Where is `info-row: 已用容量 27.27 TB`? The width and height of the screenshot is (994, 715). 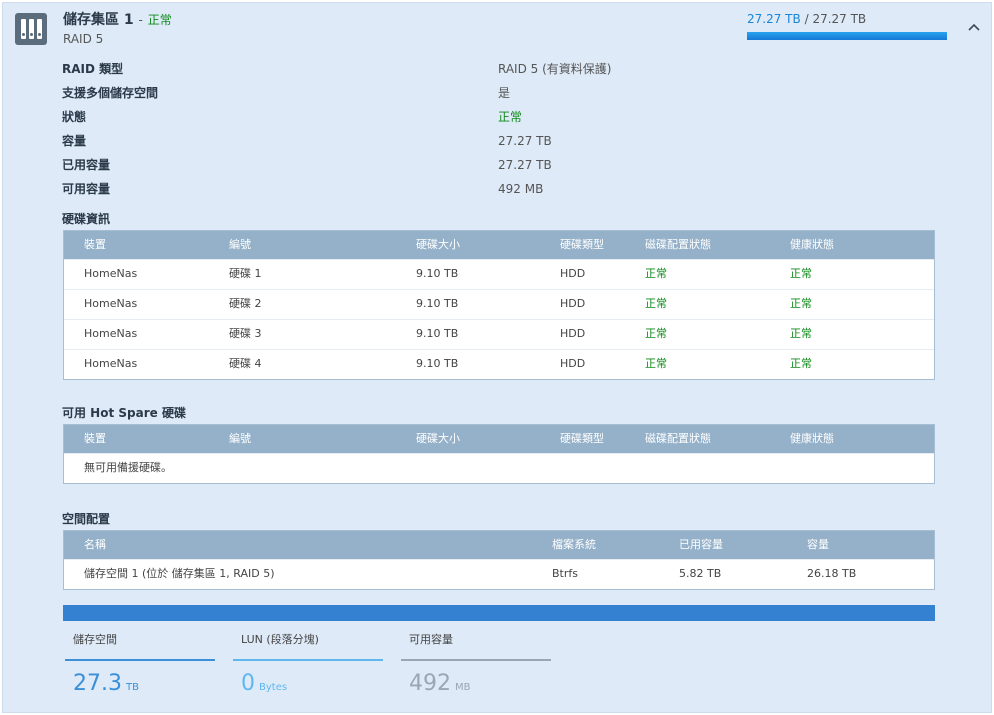
info-row: 已用容量 27.27 TB is located at coordinates (412, 165).